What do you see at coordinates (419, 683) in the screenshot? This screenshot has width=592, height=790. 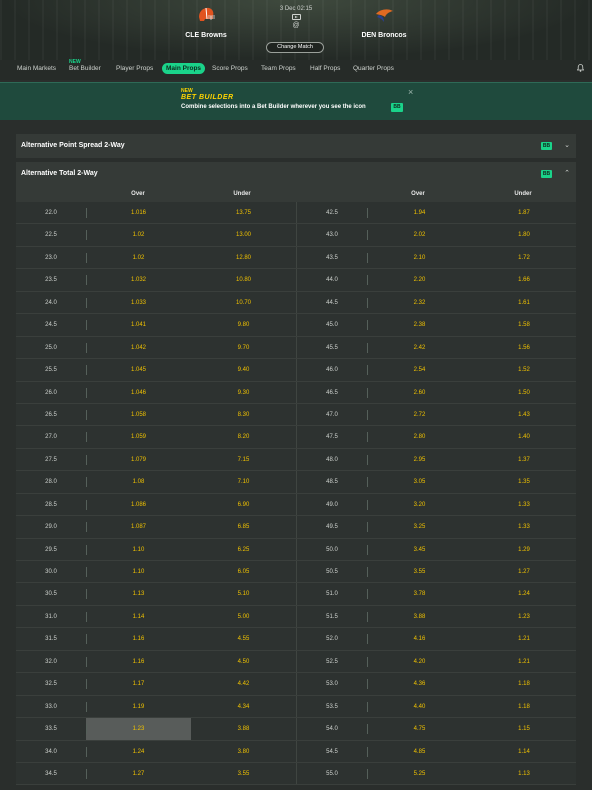 I see `over-odds-2: 4.36` at bounding box center [419, 683].